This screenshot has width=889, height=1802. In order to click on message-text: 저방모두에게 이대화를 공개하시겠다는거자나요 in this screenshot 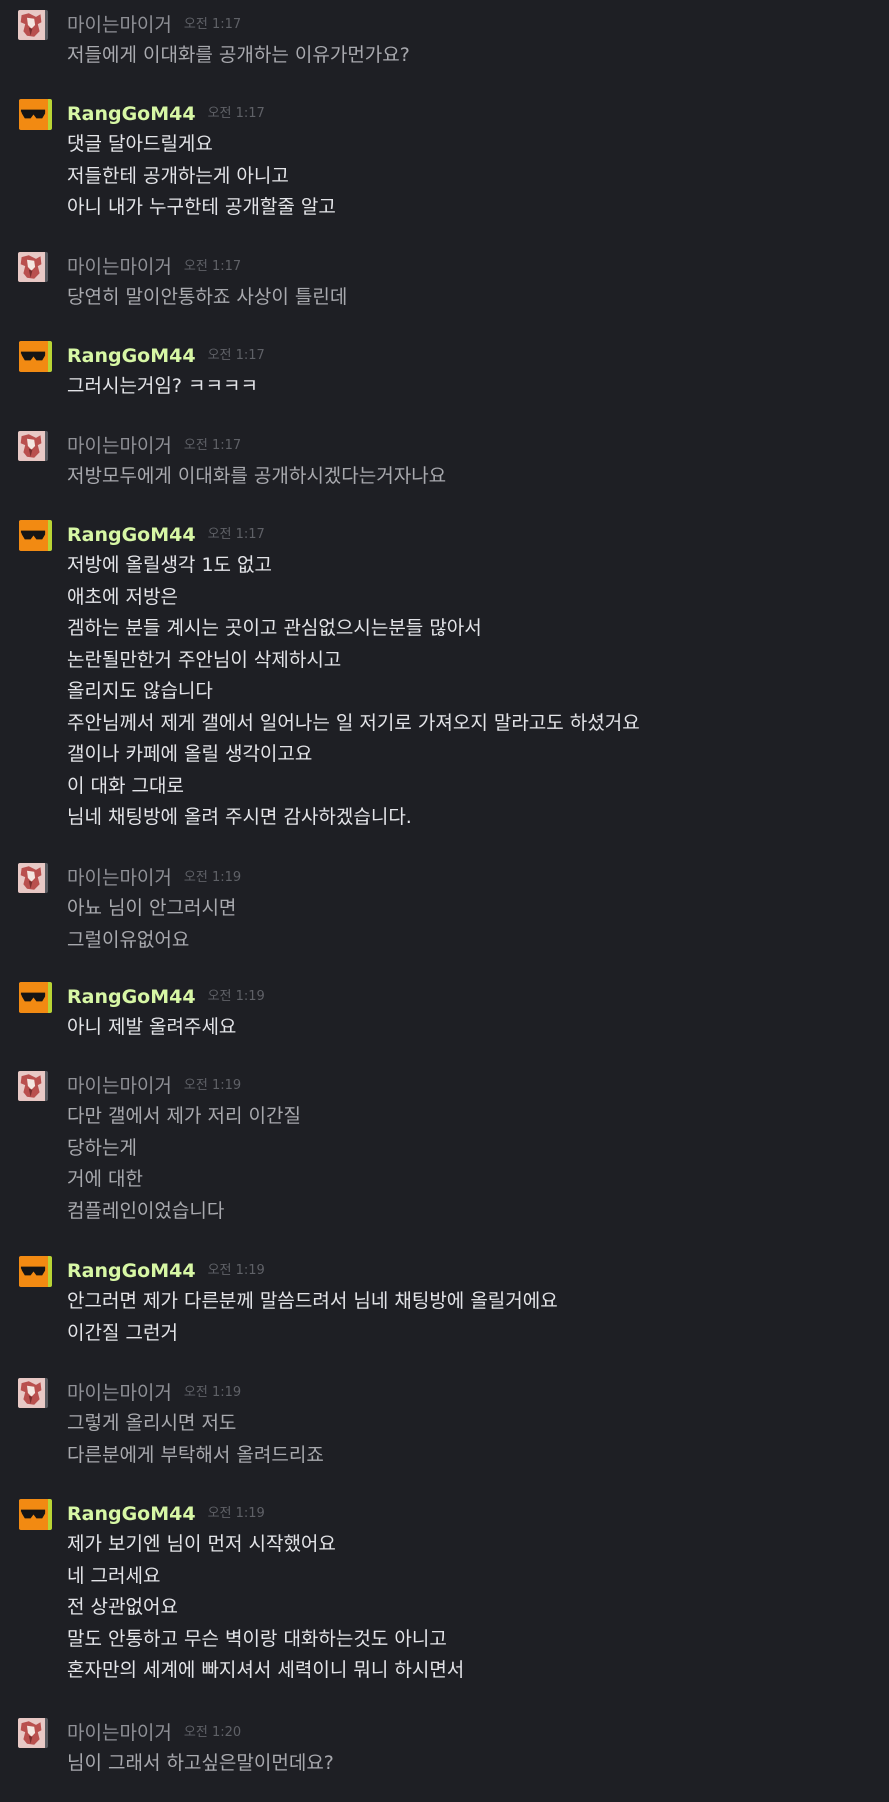, I will do `click(257, 476)`.